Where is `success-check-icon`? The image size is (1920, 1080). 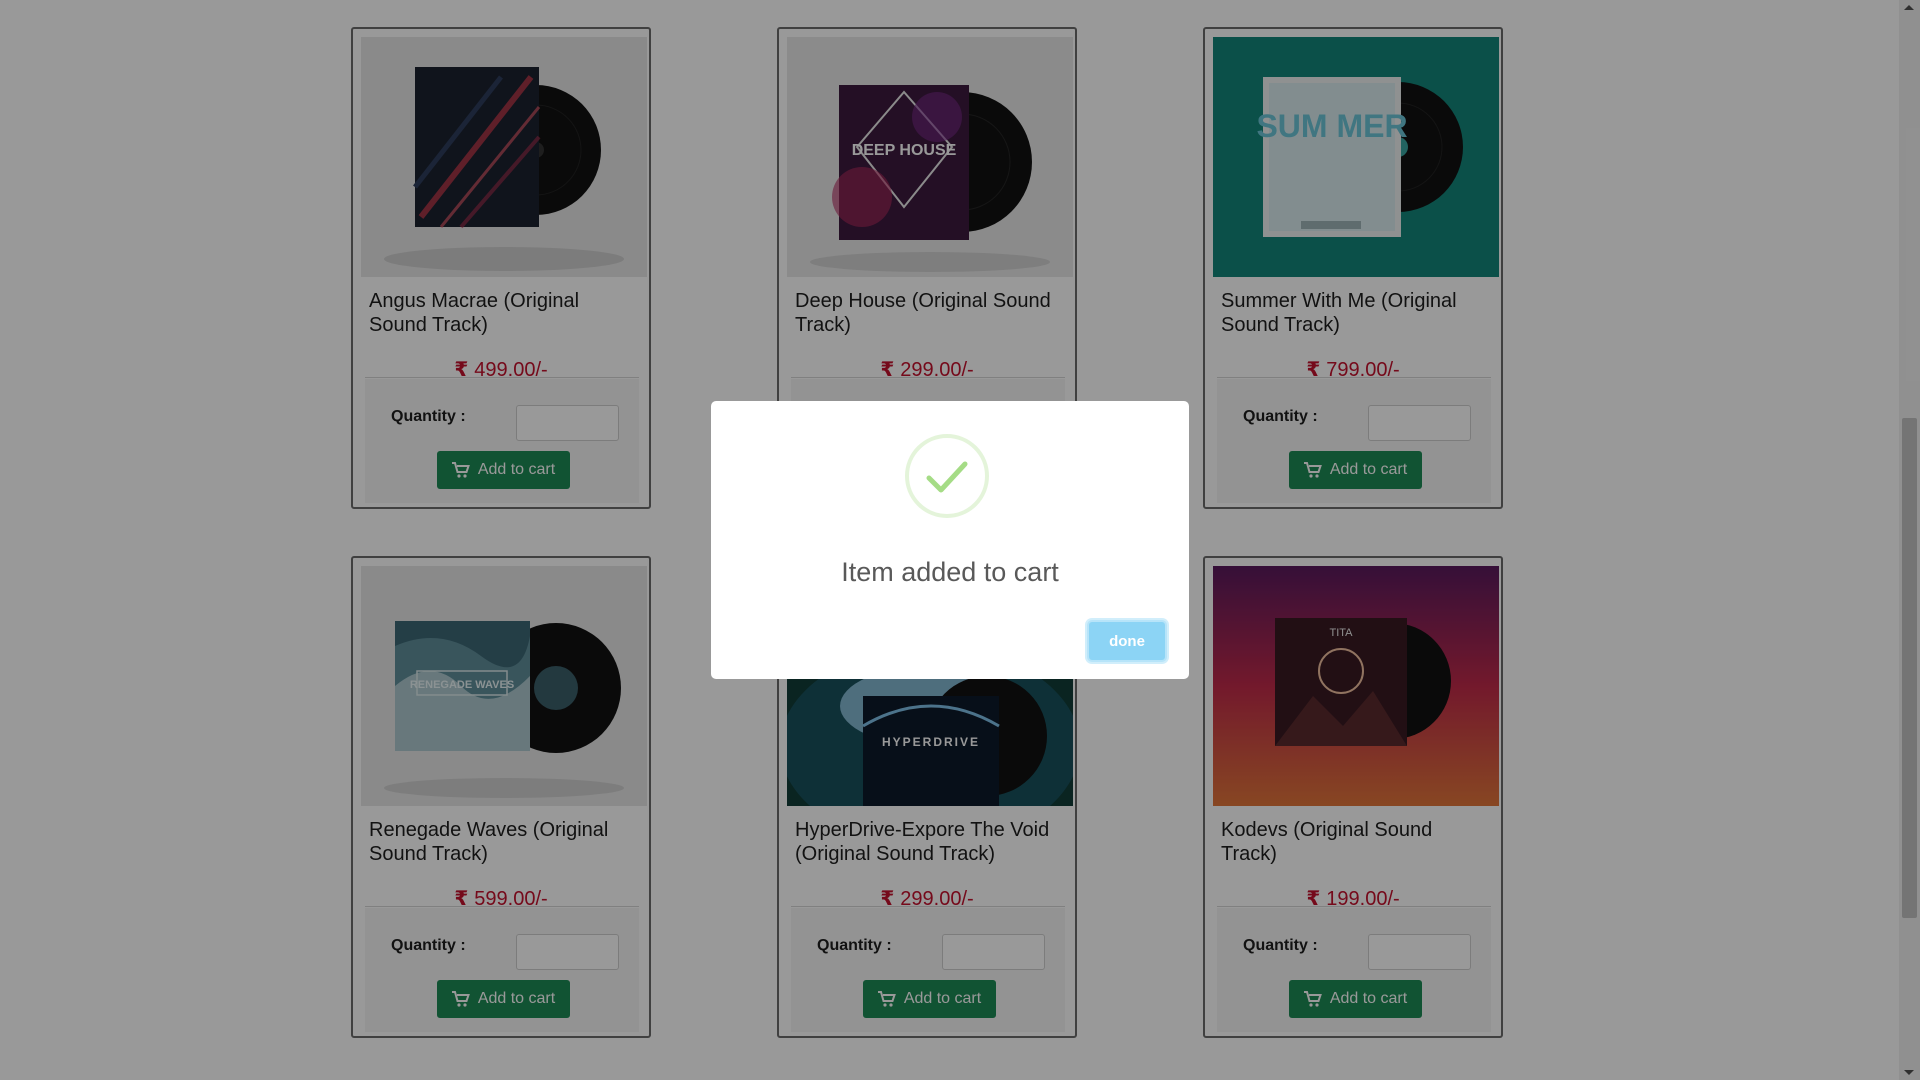 success-check-icon is located at coordinates (947, 476).